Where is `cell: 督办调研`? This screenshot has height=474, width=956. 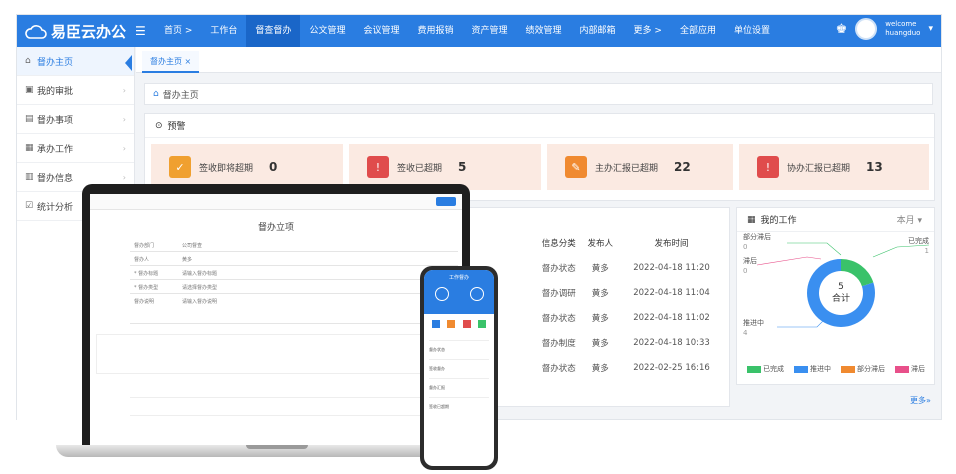 cell: 督办调研 is located at coordinates (558, 293).